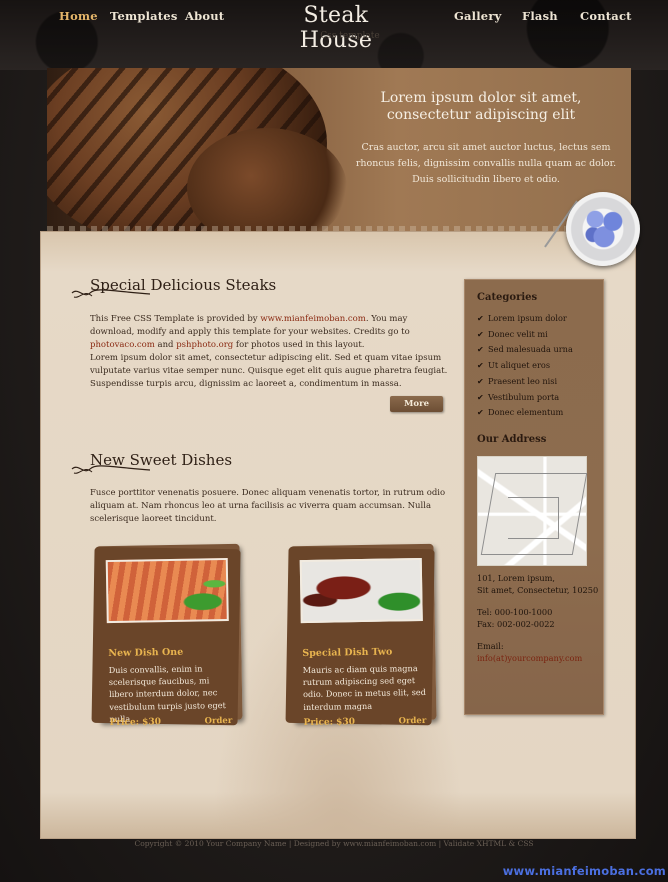 Image resolution: width=668 pixels, height=882 pixels. What do you see at coordinates (540, 16) in the screenshot?
I see `nav-flash: Flash` at bounding box center [540, 16].